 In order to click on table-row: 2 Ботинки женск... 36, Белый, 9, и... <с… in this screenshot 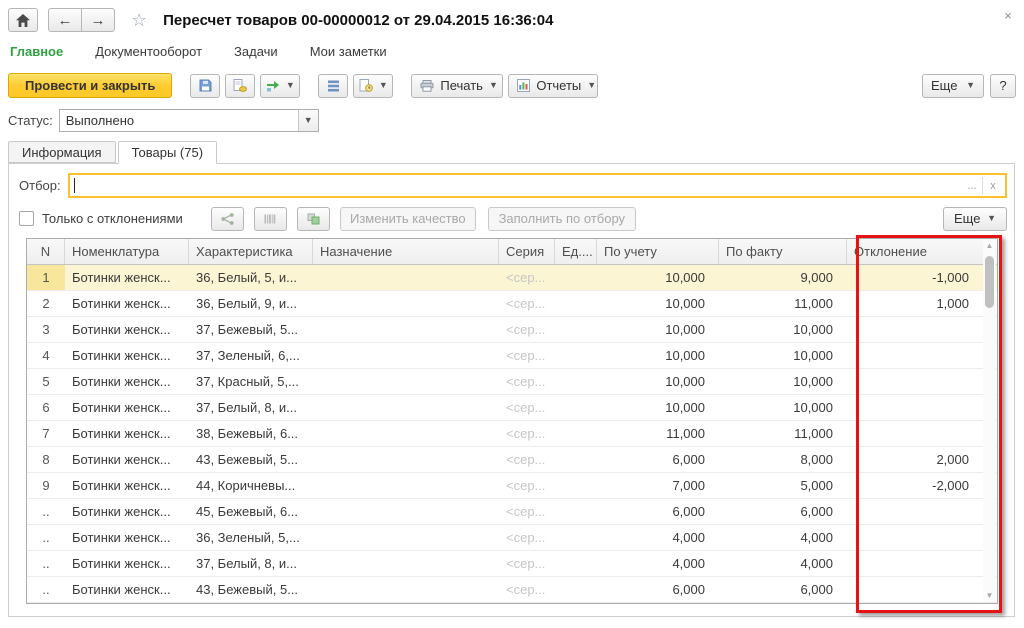, I will do `click(512, 304)`.